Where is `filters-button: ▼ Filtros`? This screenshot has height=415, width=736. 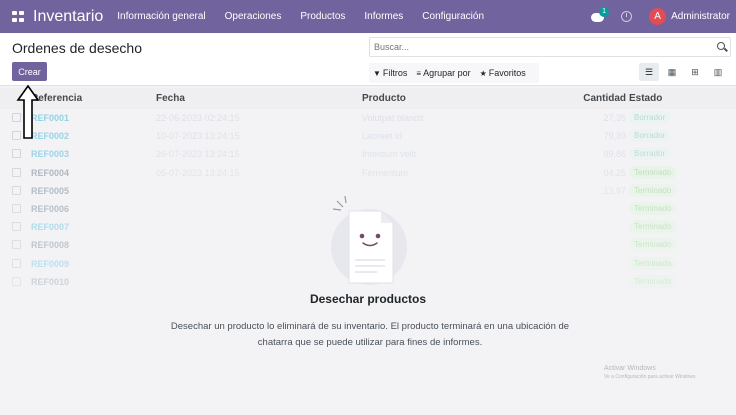 filters-button: ▼ Filtros is located at coordinates (390, 73).